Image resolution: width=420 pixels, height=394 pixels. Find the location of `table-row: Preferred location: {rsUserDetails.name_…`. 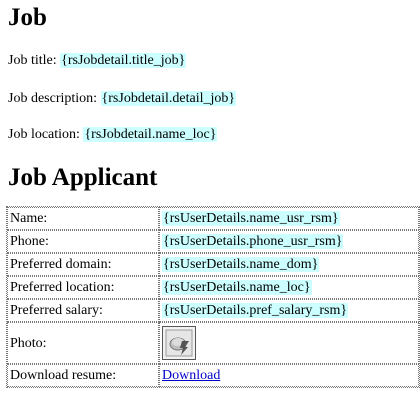

table-row: Preferred location: {rsUserDetails.name_… is located at coordinates (213, 287).